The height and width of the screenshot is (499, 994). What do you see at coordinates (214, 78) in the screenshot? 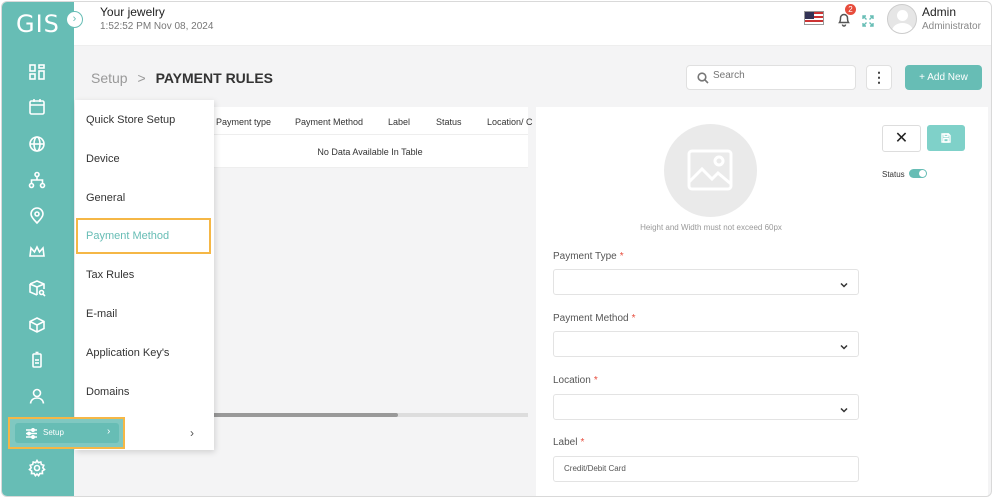
I see `page-title: PAYMENT RULES` at bounding box center [214, 78].